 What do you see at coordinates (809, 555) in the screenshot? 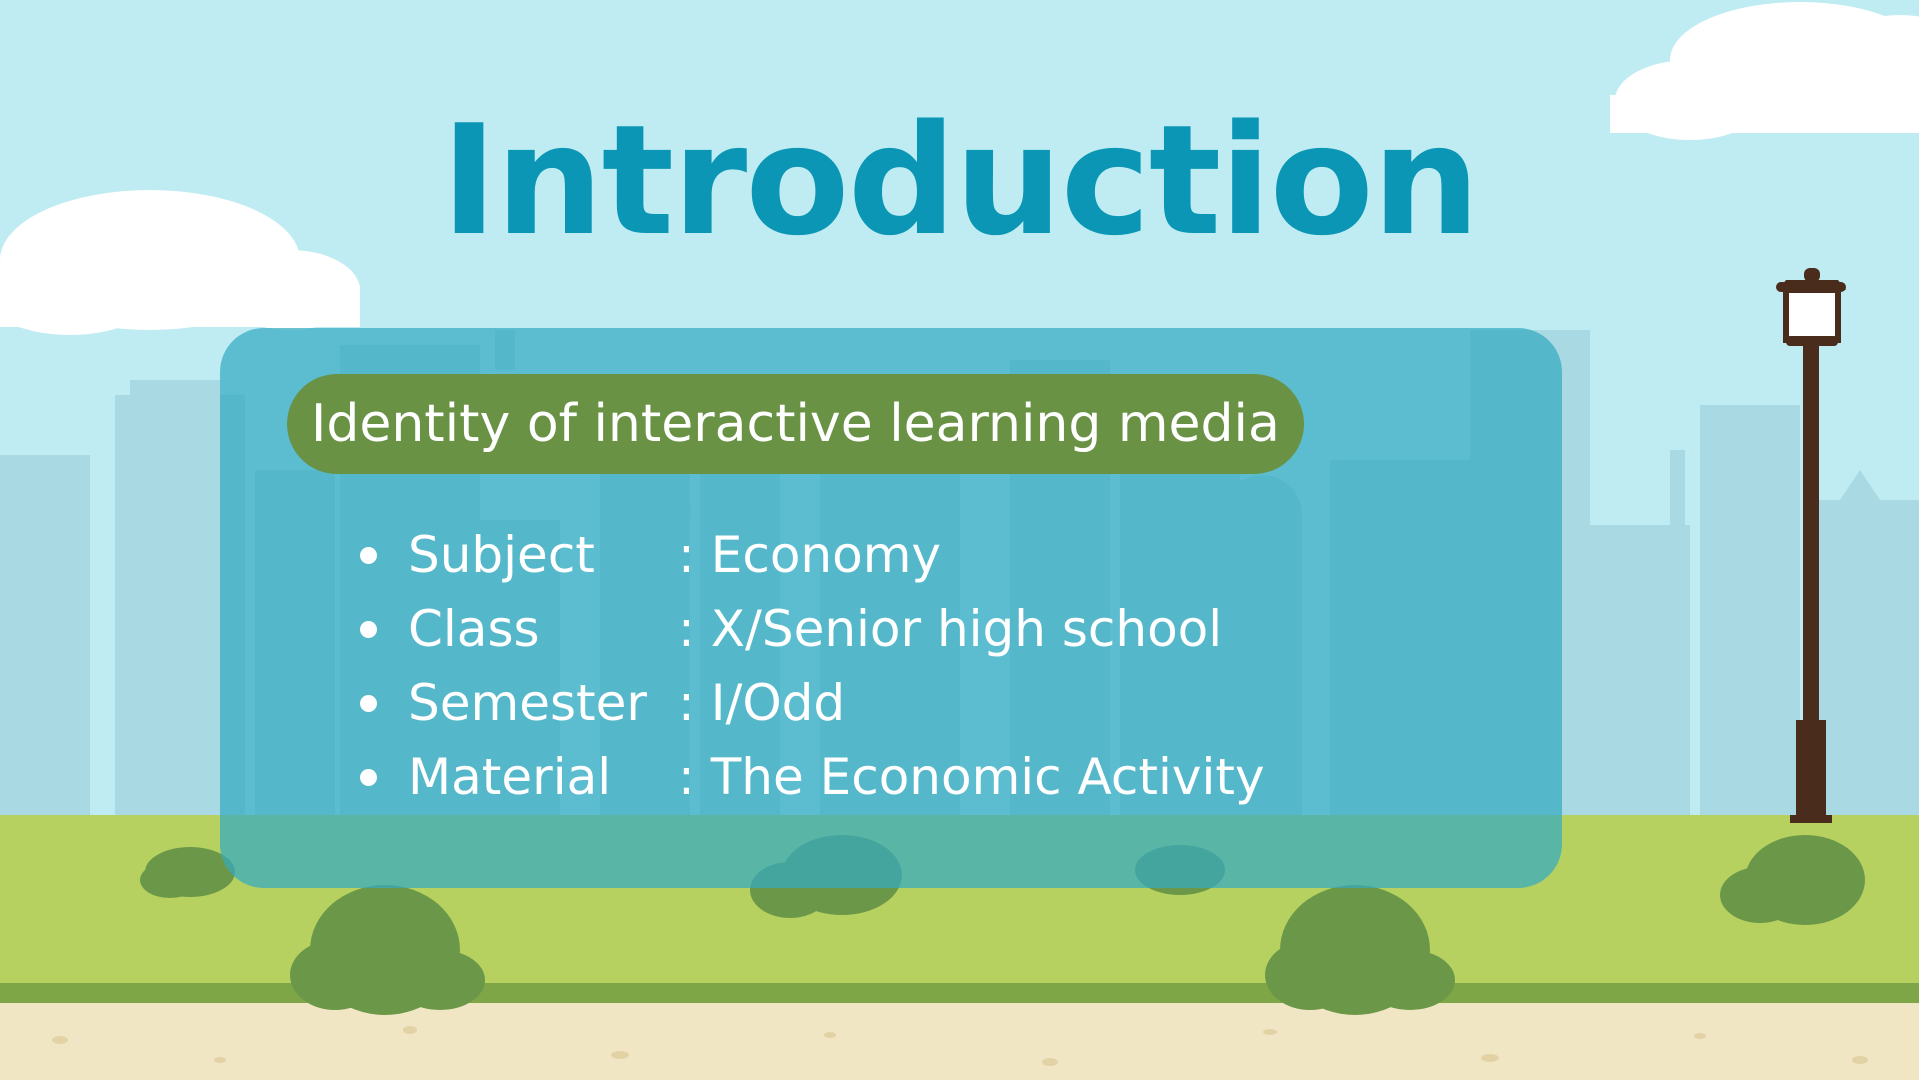
I see `item-value: : Economy` at bounding box center [809, 555].